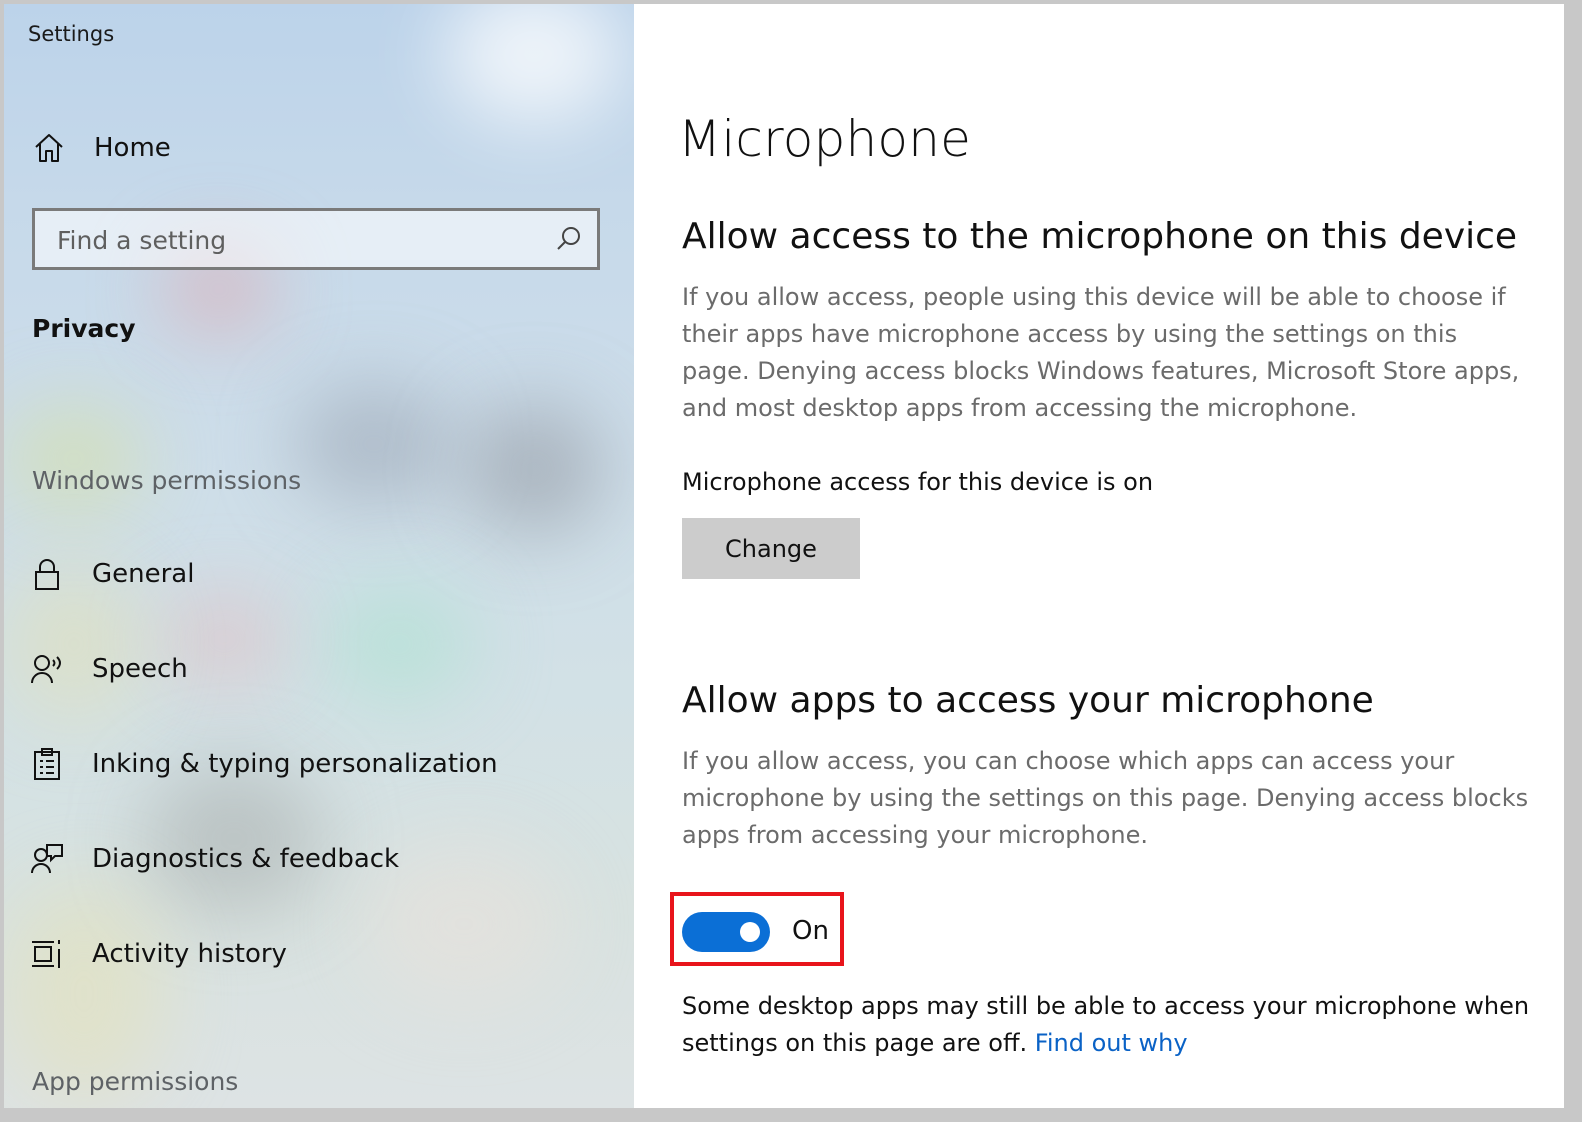 This screenshot has height=1122, width=1582. I want to click on section-title-privacy: Privacy, so click(84, 328).